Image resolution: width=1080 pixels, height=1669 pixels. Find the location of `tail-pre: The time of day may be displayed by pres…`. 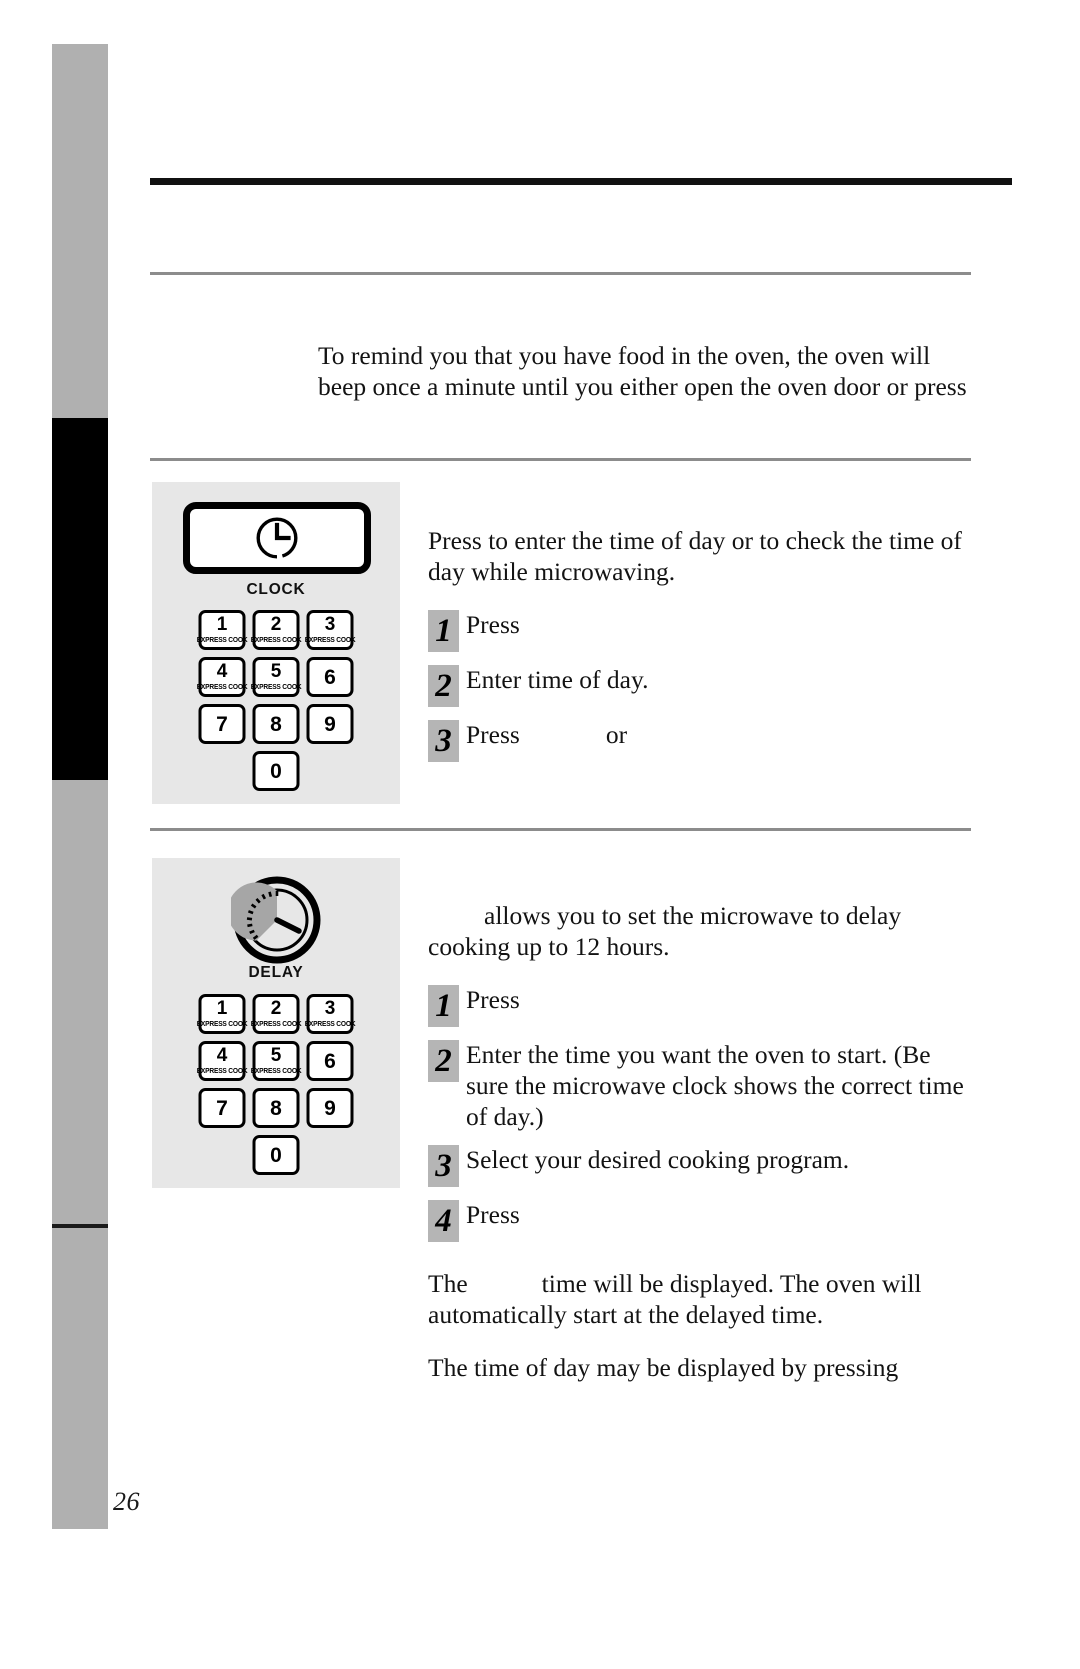

tail-pre: The time of day may be displayed by pres… is located at coordinates (663, 1367).